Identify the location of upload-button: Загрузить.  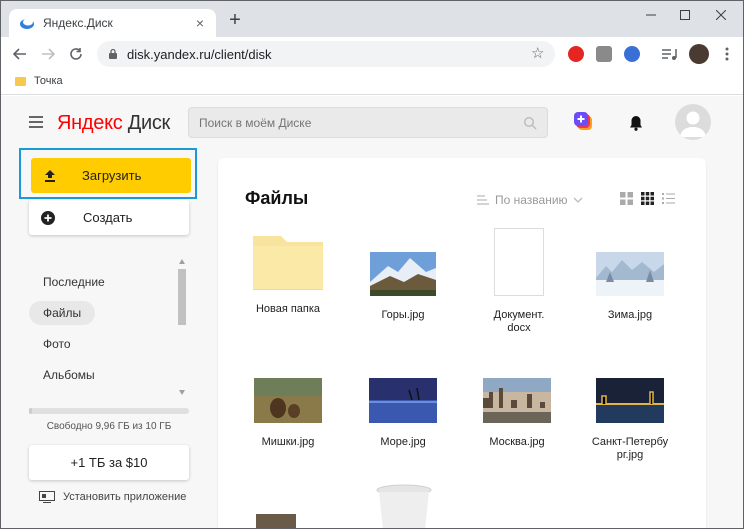
(111, 175).